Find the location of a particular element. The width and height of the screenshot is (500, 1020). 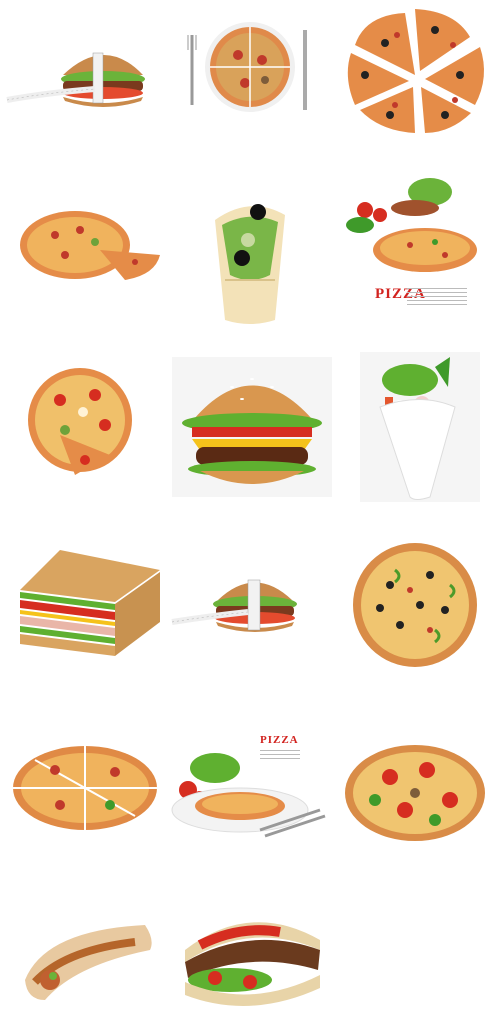

olive-pepper-pizza-image is located at coordinates (415, 605).